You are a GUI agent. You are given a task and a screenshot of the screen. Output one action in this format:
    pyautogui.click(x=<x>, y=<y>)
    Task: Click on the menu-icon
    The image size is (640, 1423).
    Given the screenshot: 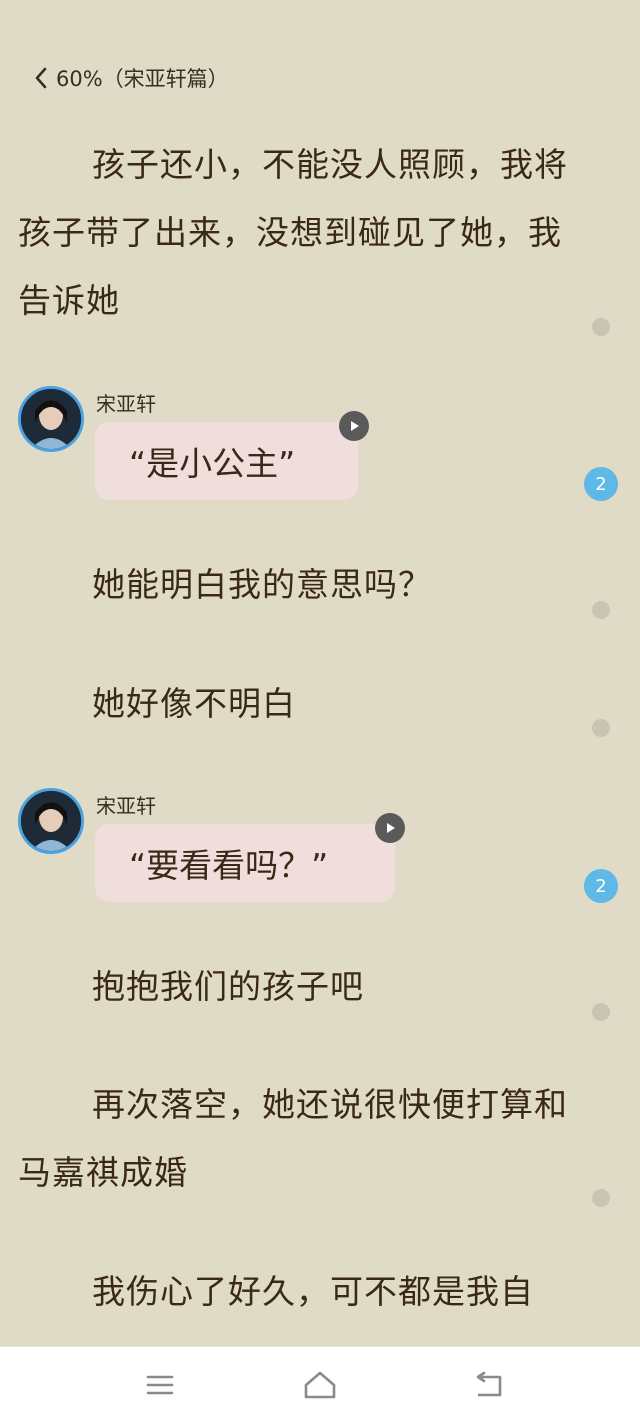 What is the action you would take?
    pyautogui.click(x=160, y=1385)
    